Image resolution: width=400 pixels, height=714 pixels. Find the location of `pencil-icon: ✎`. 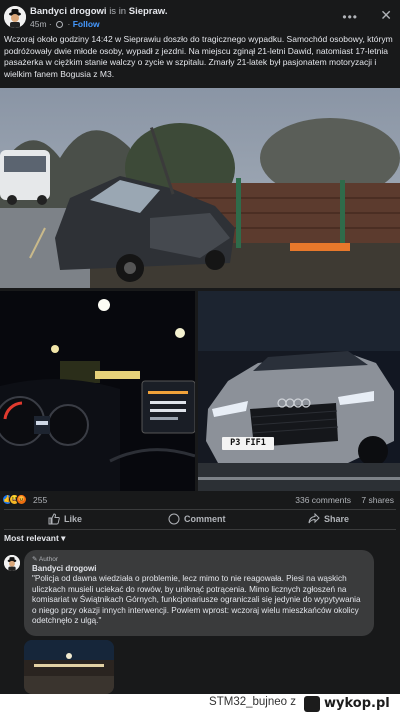

pencil-icon: ✎ is located at coordinates (35, 559).